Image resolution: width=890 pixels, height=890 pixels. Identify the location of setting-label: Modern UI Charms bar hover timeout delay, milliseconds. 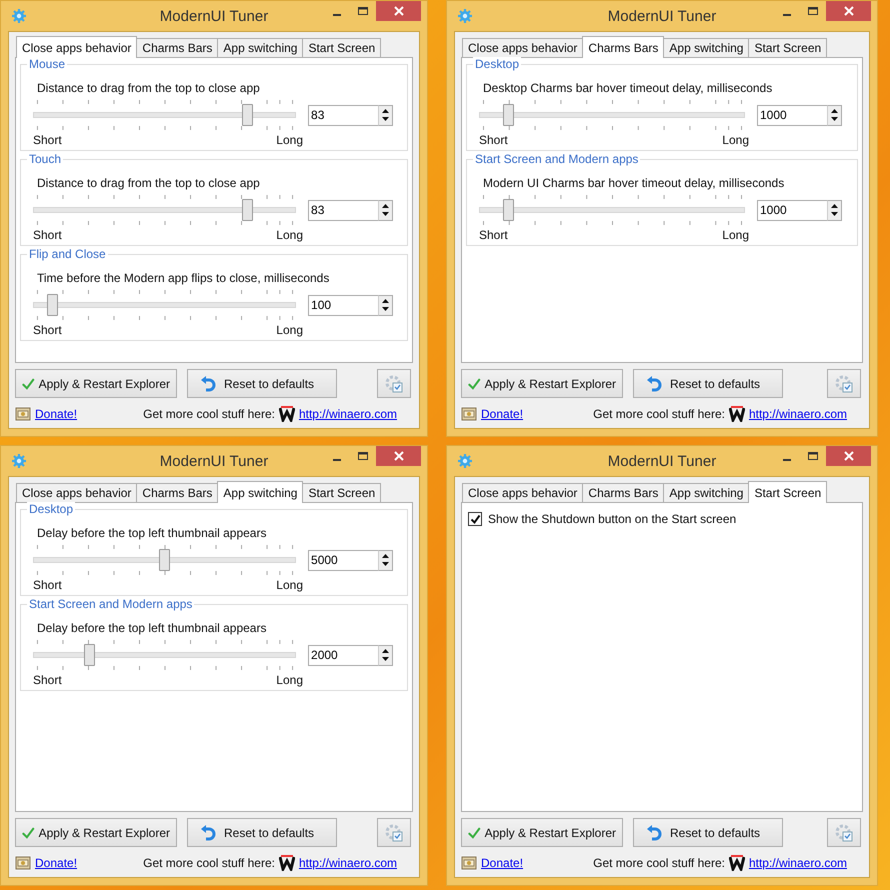
(634, 183).